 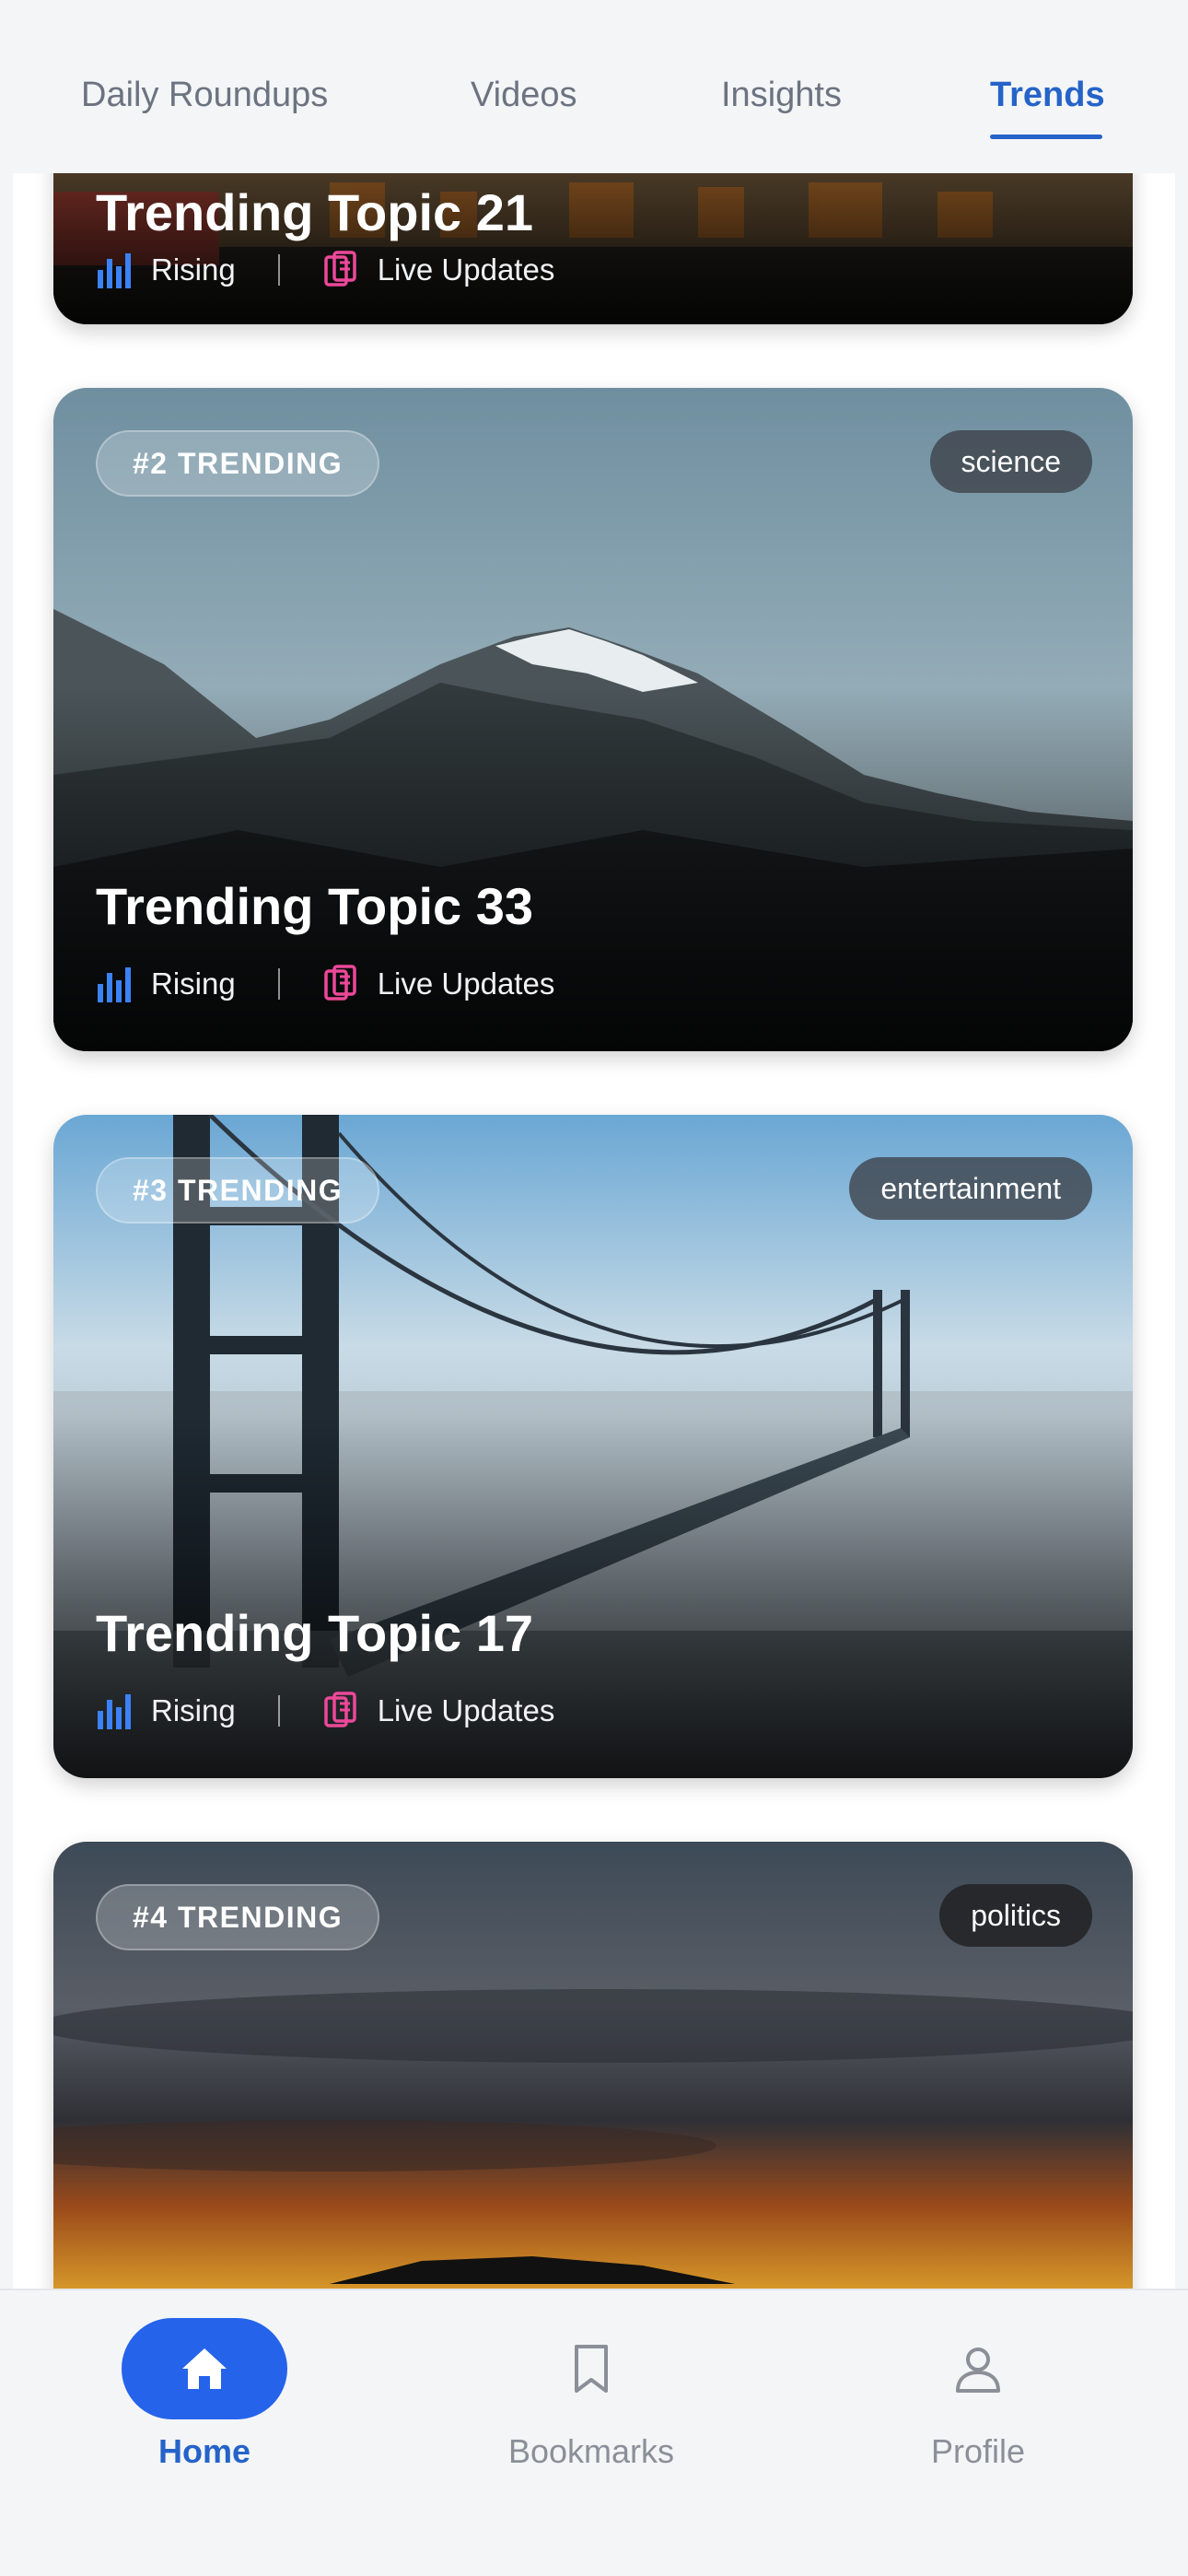 I want to click on card-title: Trending Topic 33, so click(x=315, y=906).